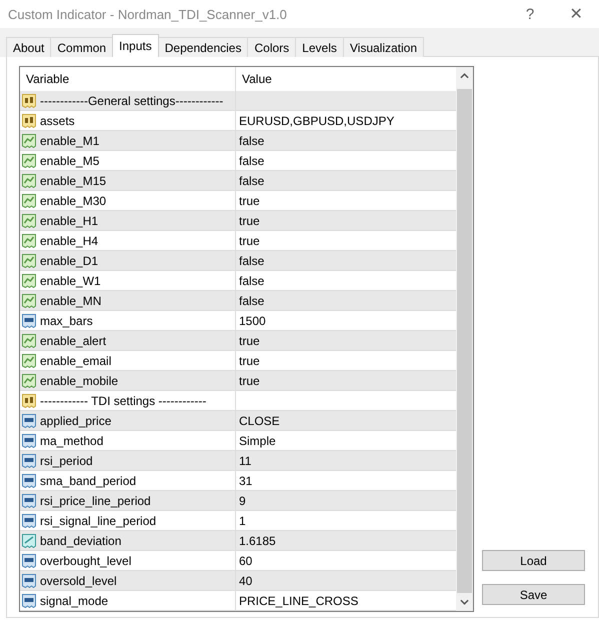  Describe the element at coordinates (70, 161) in the screenshot. I see `variable-name: enable_M5` at that location.